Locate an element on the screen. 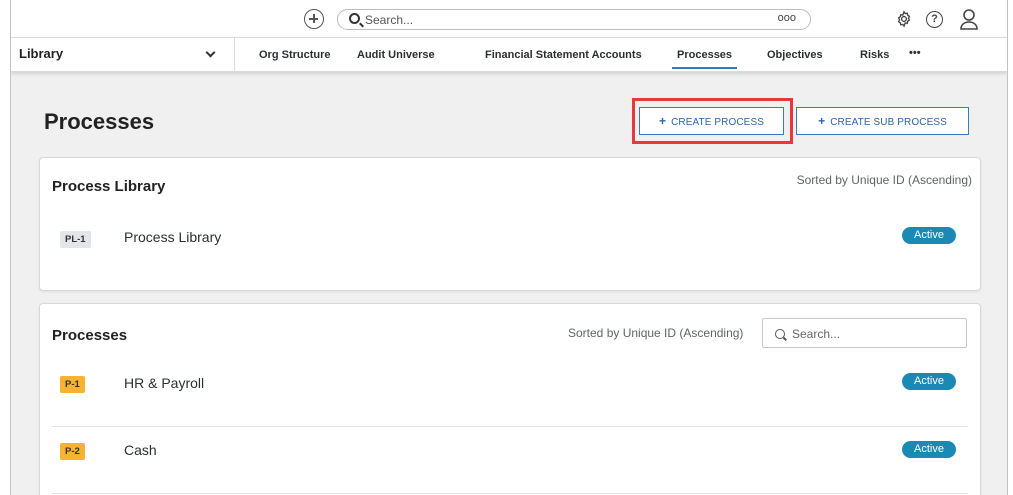 The height and width of the screenshot is (495, 1013). page-title: Processes is located at coordinates (99, 121).